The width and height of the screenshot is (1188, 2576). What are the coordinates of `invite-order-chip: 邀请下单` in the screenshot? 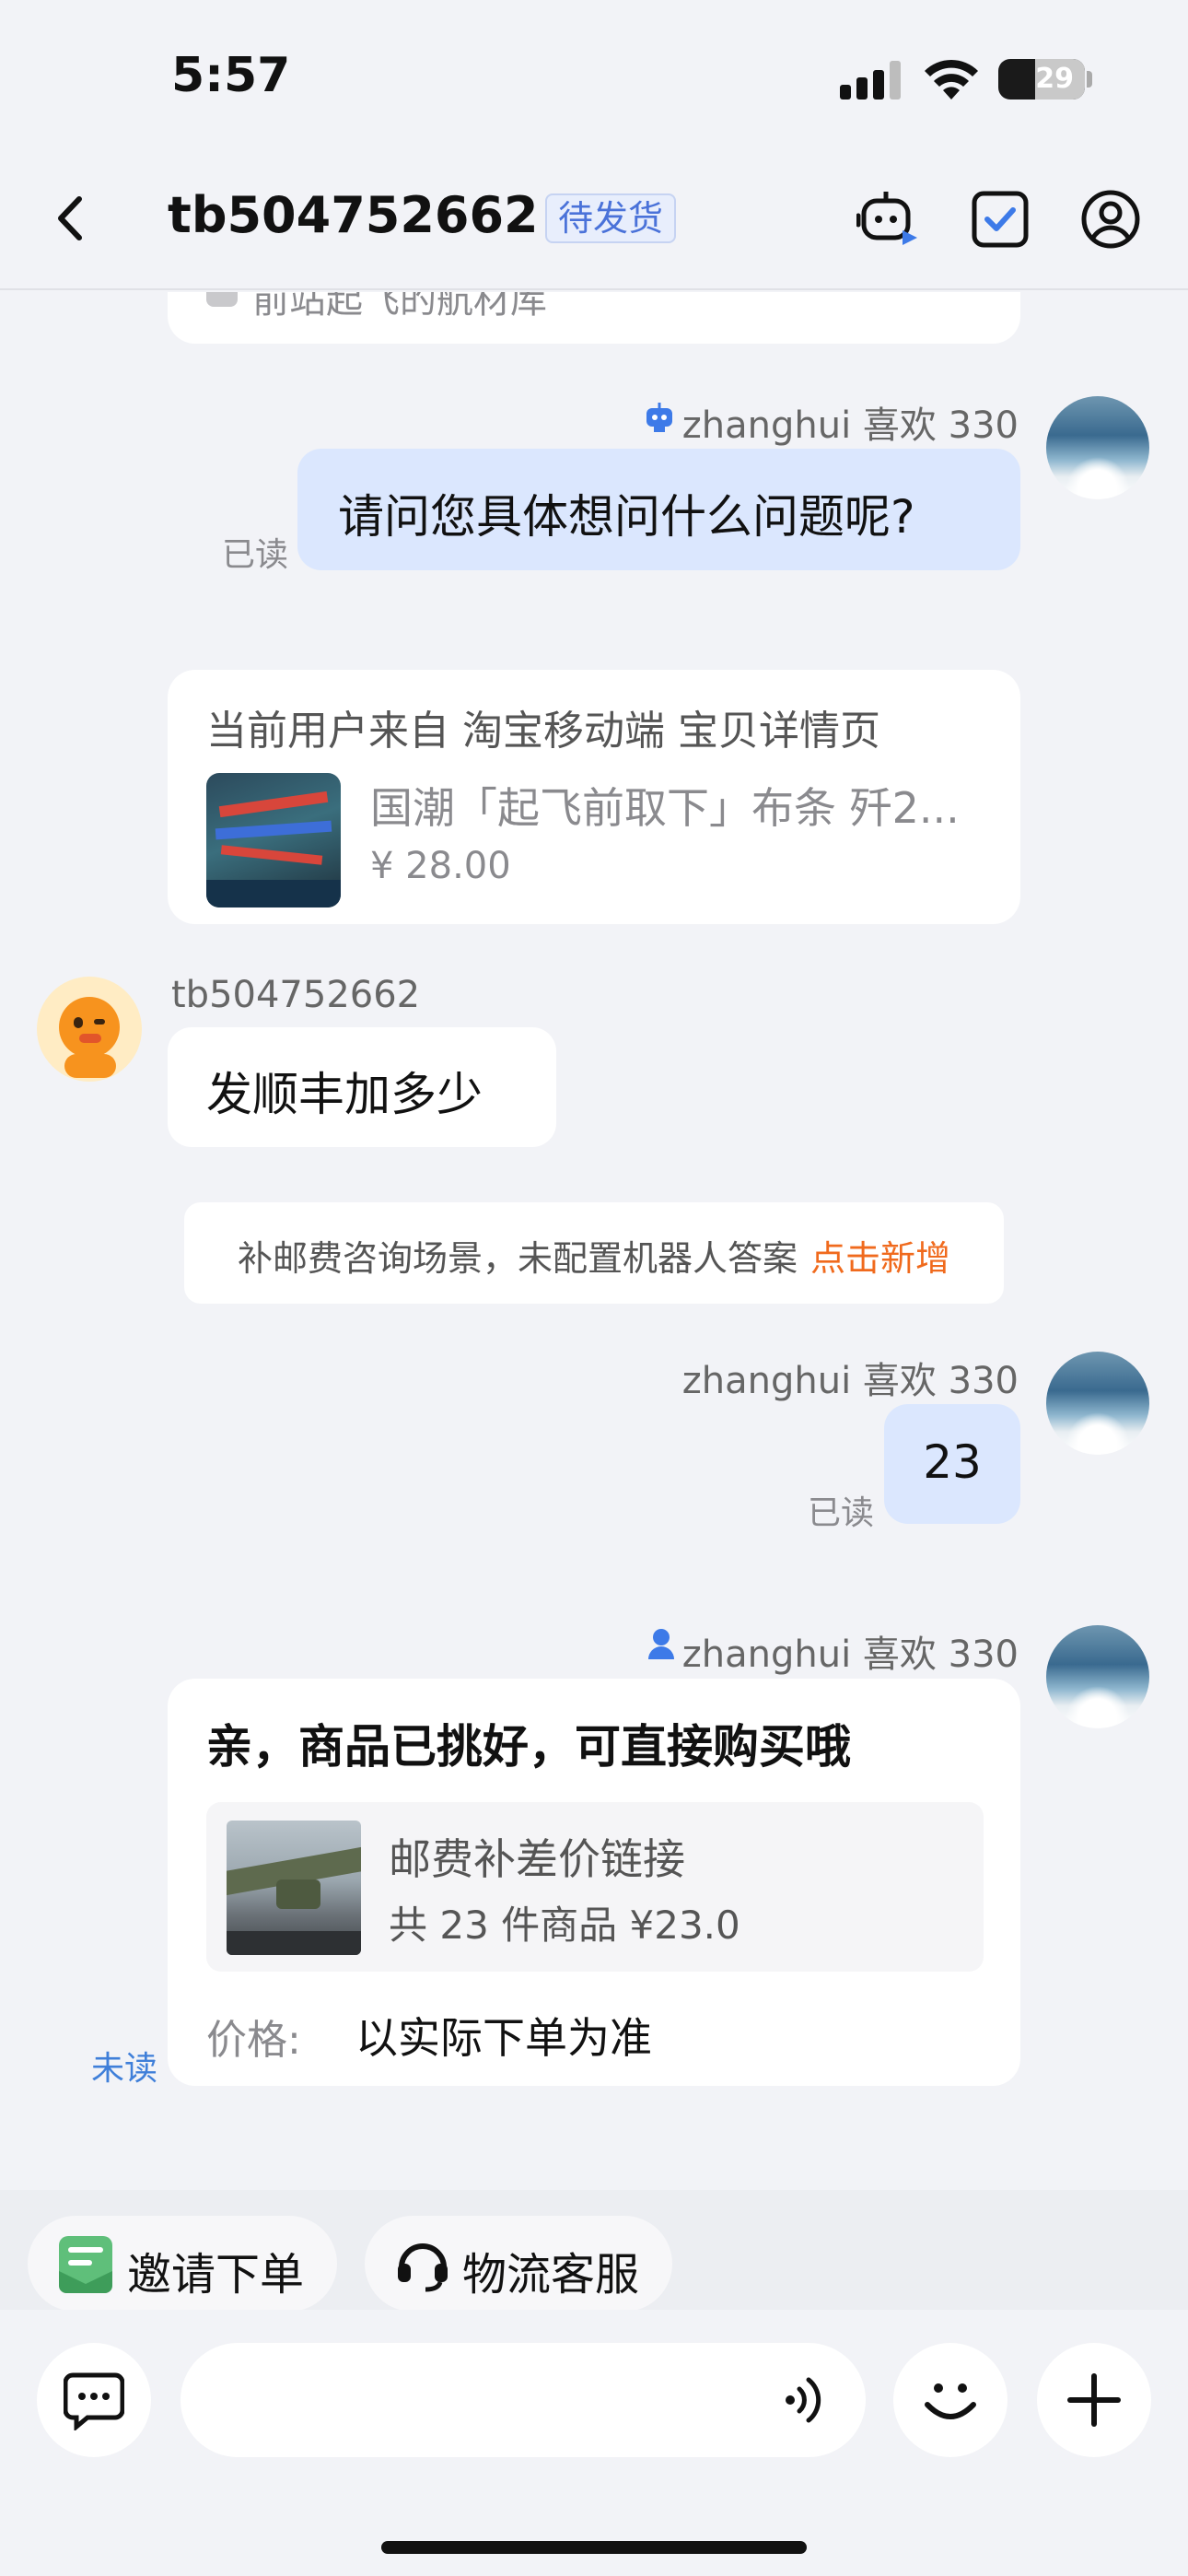 It's located at (182, 2264).